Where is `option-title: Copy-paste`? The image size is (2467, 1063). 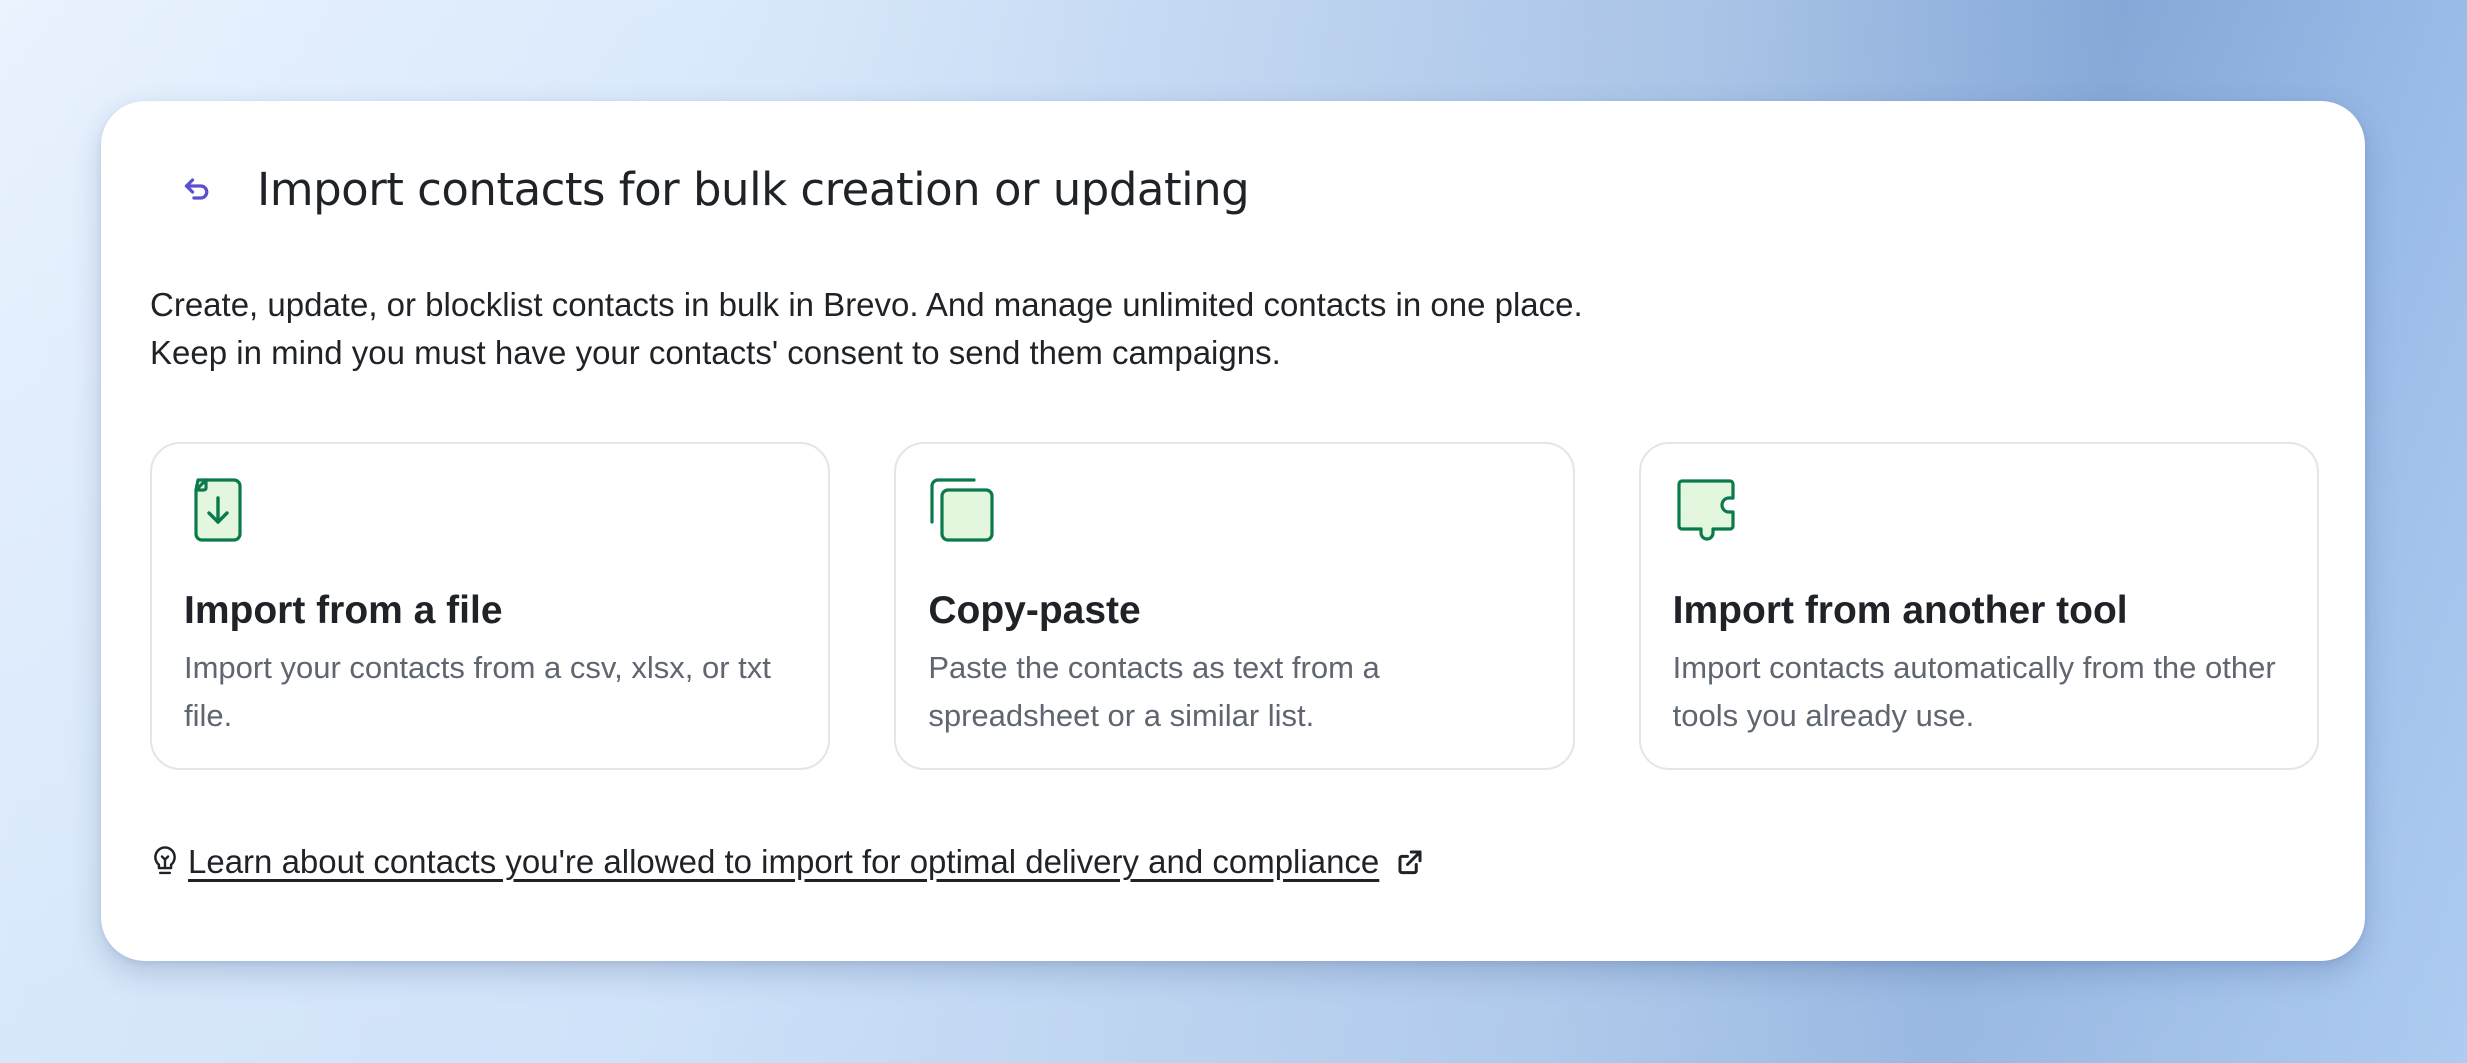 option-title: Copy-paste is located at coordinates (1034, 610).